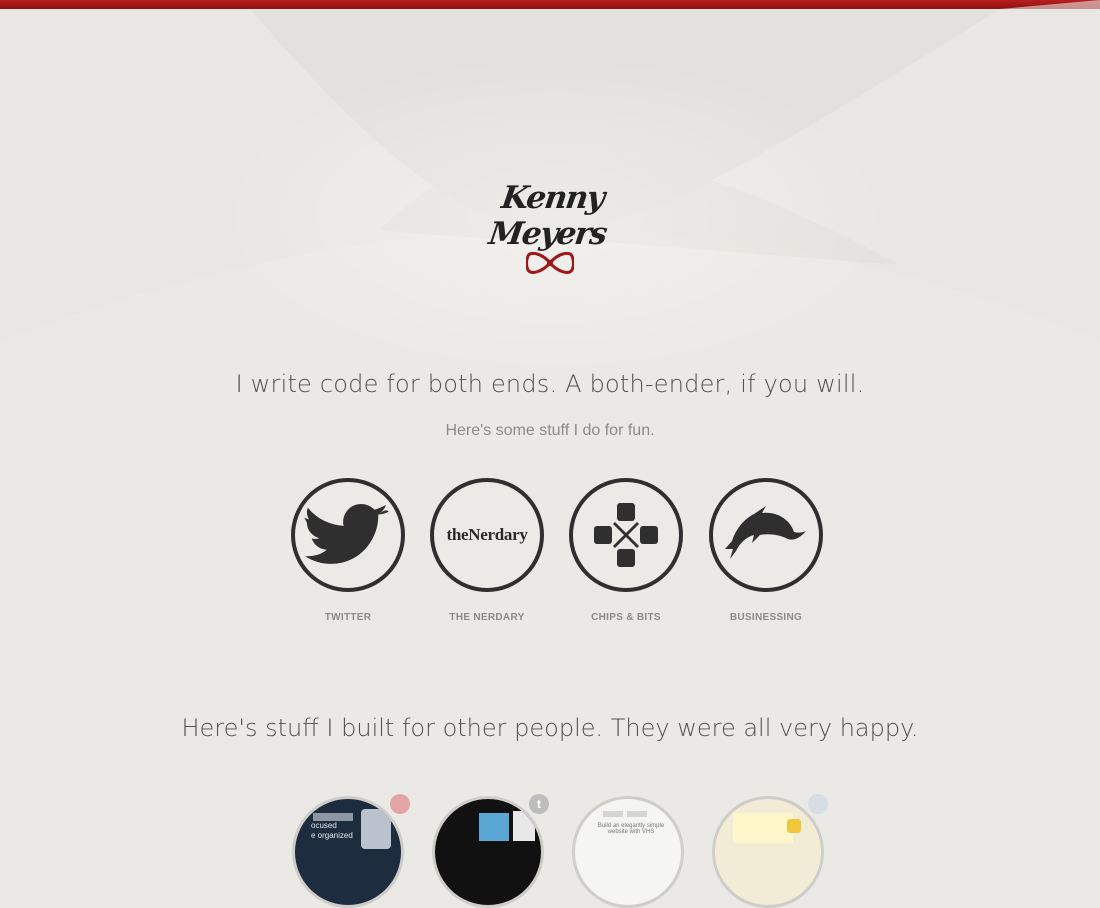 This screenshot has width=1100, height=908. I want to click on thumb-paper, so click(763, 828).